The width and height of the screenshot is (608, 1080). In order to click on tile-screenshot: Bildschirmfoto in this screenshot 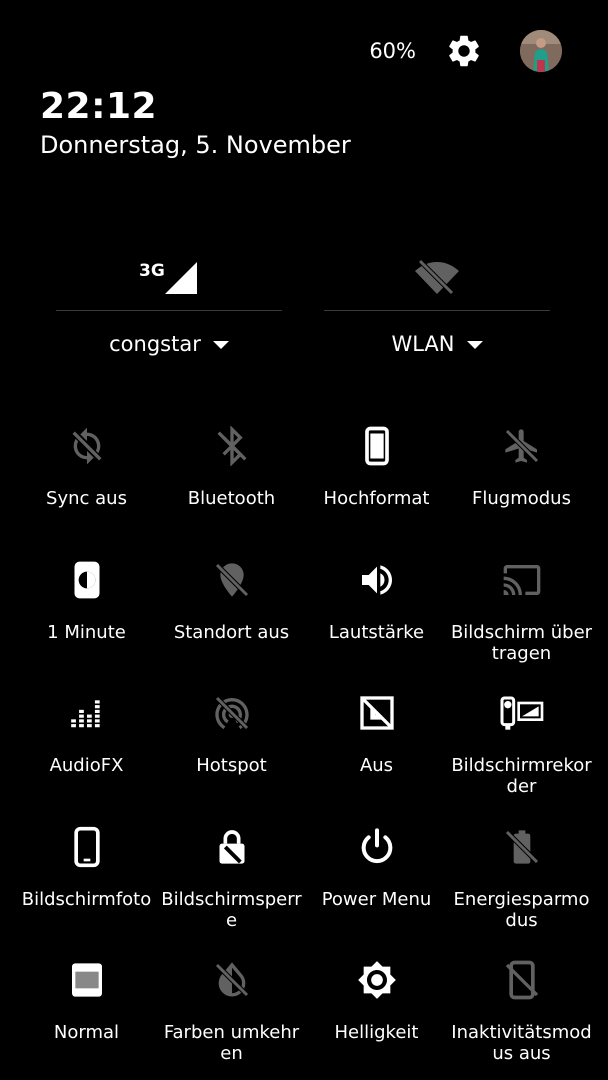, I will do `click(86, 886)`.